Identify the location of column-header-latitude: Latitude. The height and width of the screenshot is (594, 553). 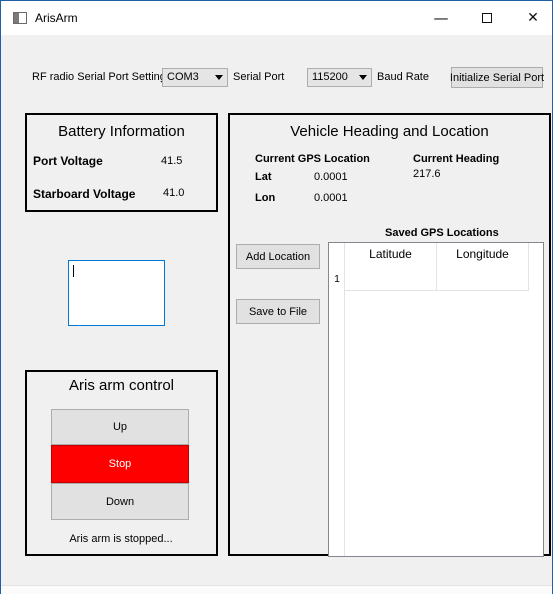
(391, 266).